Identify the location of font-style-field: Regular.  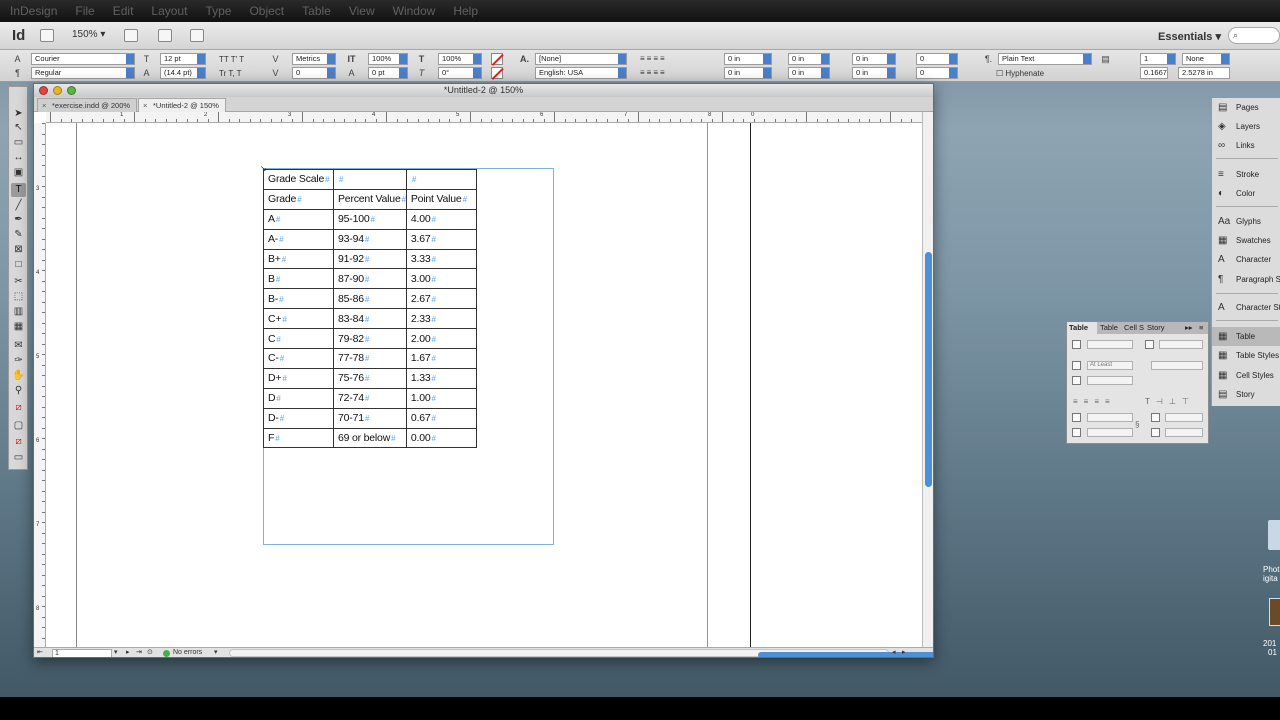
(83, 73).